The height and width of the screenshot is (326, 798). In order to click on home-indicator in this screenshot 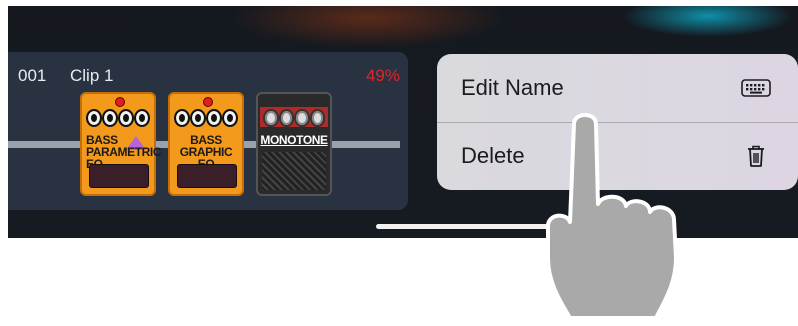, I will do `click(471, 226)`.